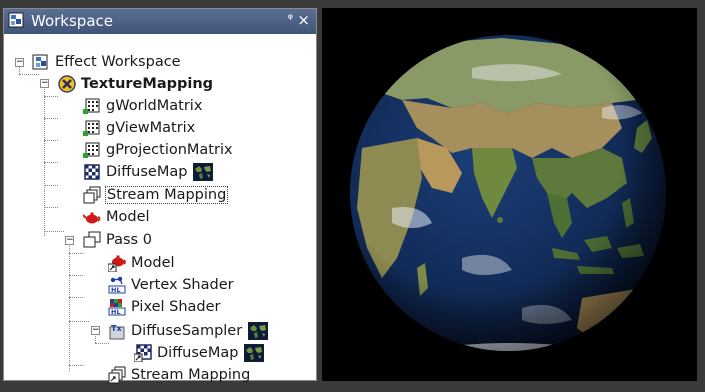 This screenshot has height=392, width=705. Describe the element at coordinates (72, 21) in the screenshot. I see `workspace-title: Workspace` at that location.